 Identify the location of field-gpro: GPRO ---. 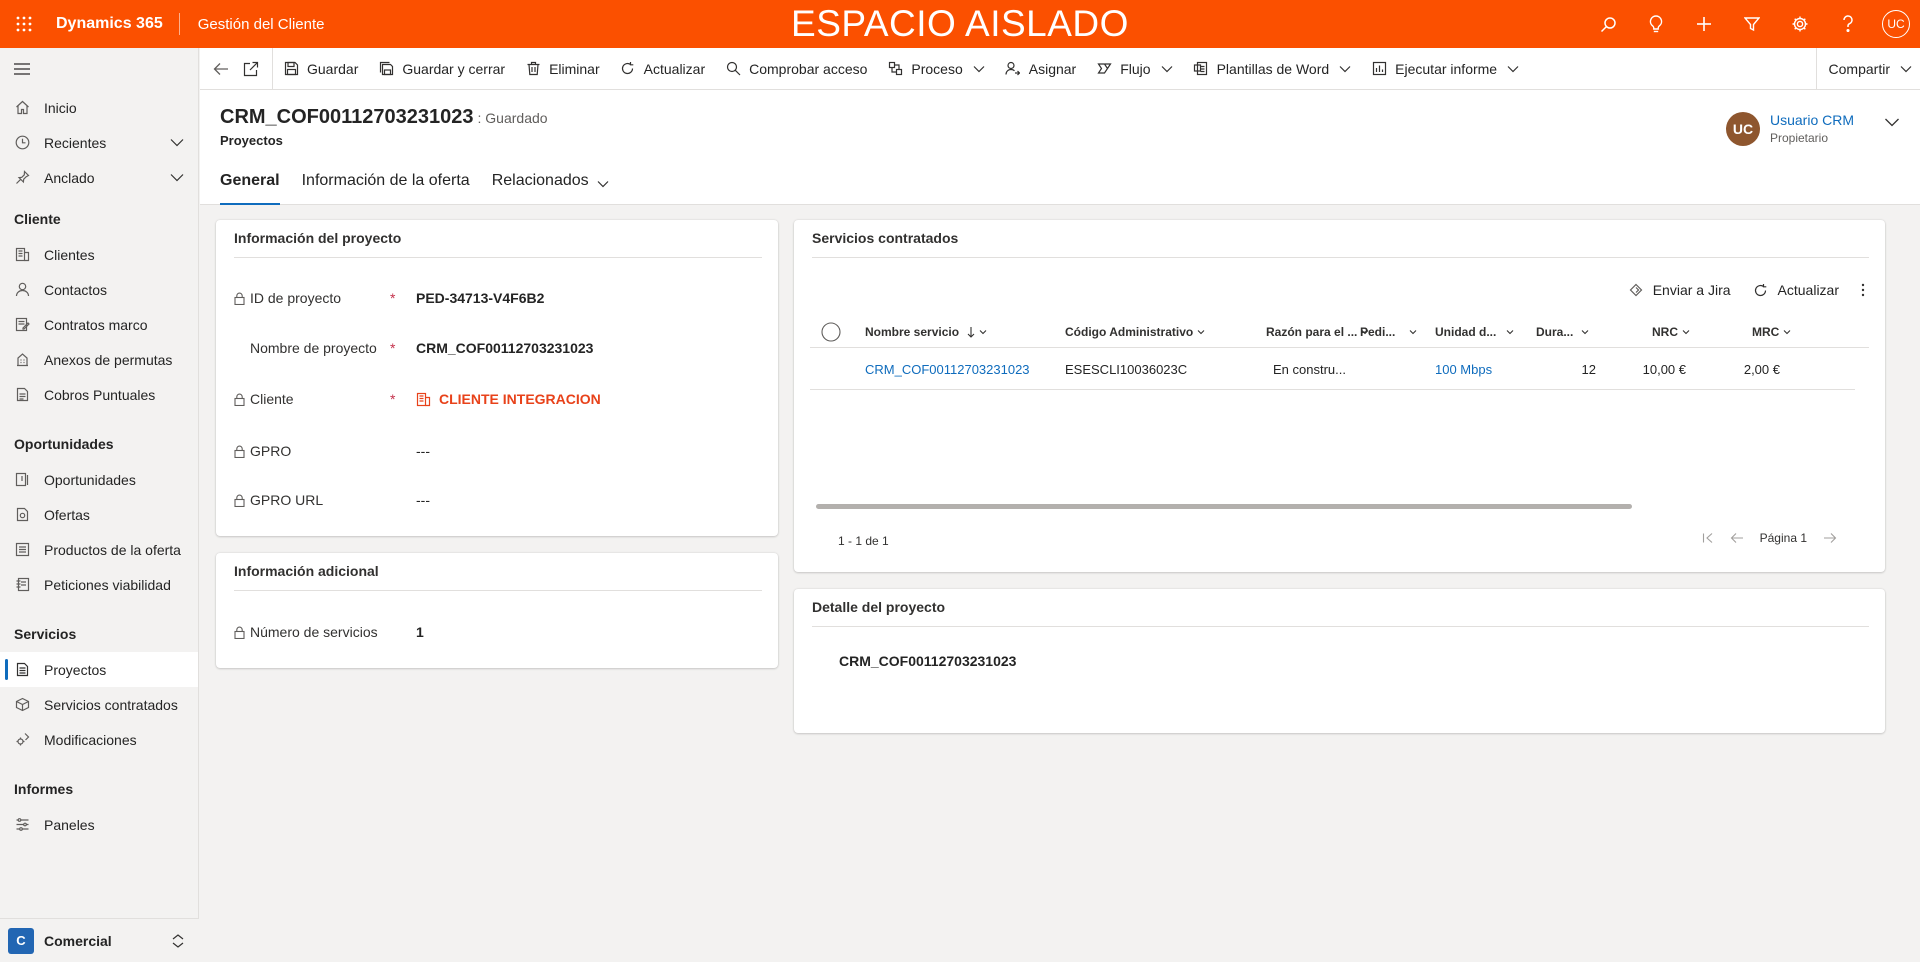
(498, 451).